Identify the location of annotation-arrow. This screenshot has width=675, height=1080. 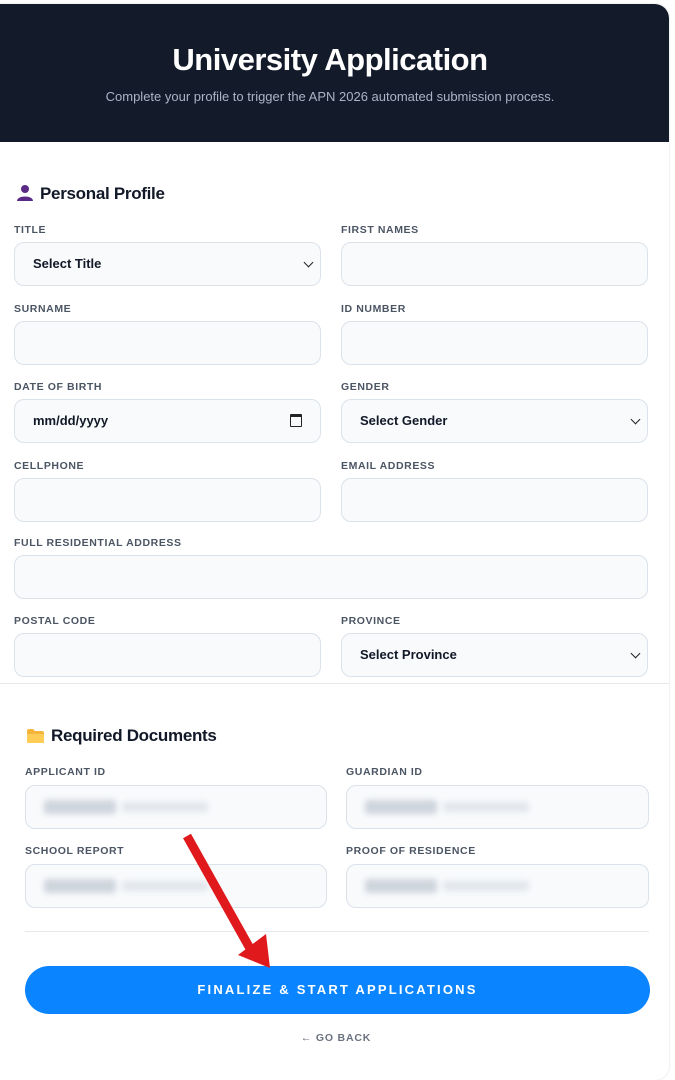
(226, 900).